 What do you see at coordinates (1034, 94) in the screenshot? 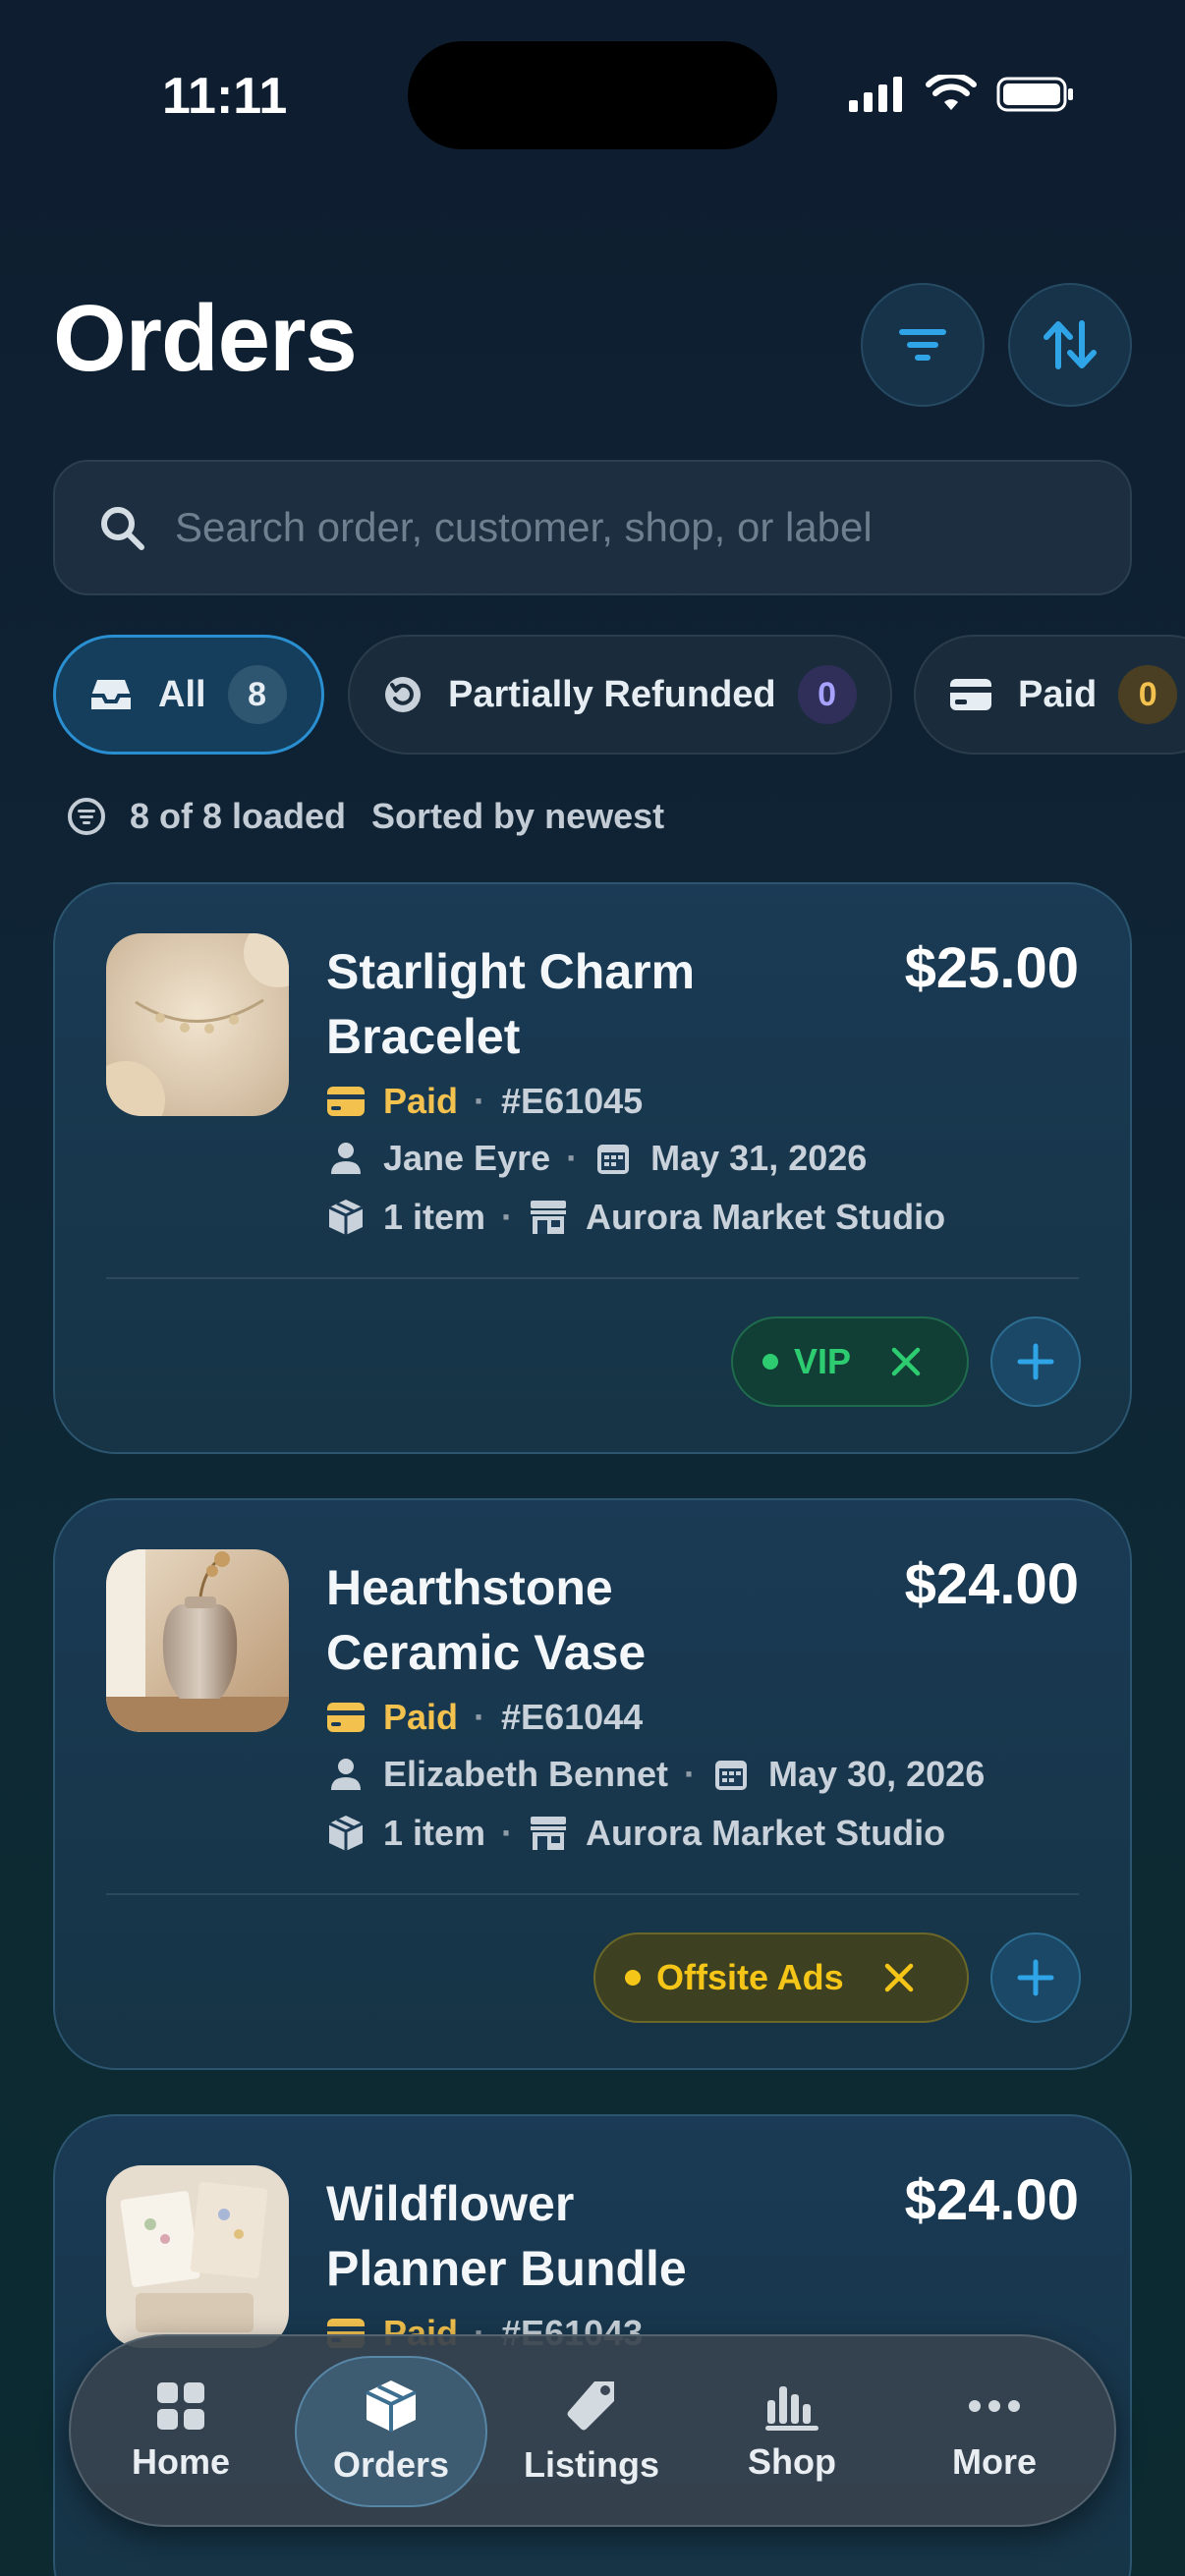
I see `battery-icon` at bounding box center [1034, 94].